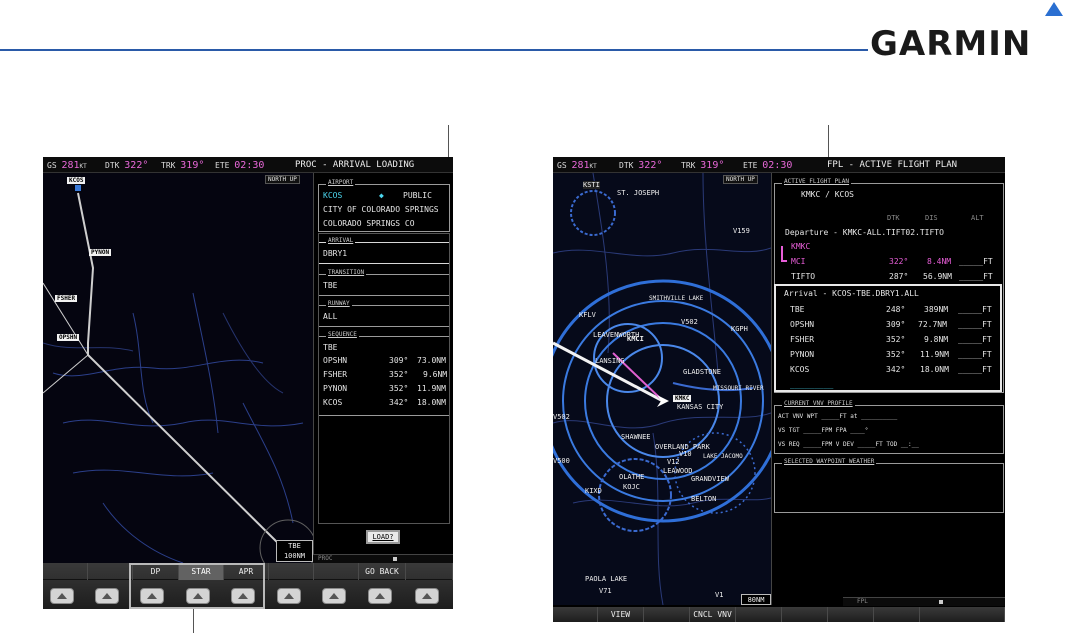 Image resolution: width=1080 pixels, height=637 pixels. Describe the element at coordinates (561, 417) in the screenshot. I see `map-label-v502-west: V502` at that location.